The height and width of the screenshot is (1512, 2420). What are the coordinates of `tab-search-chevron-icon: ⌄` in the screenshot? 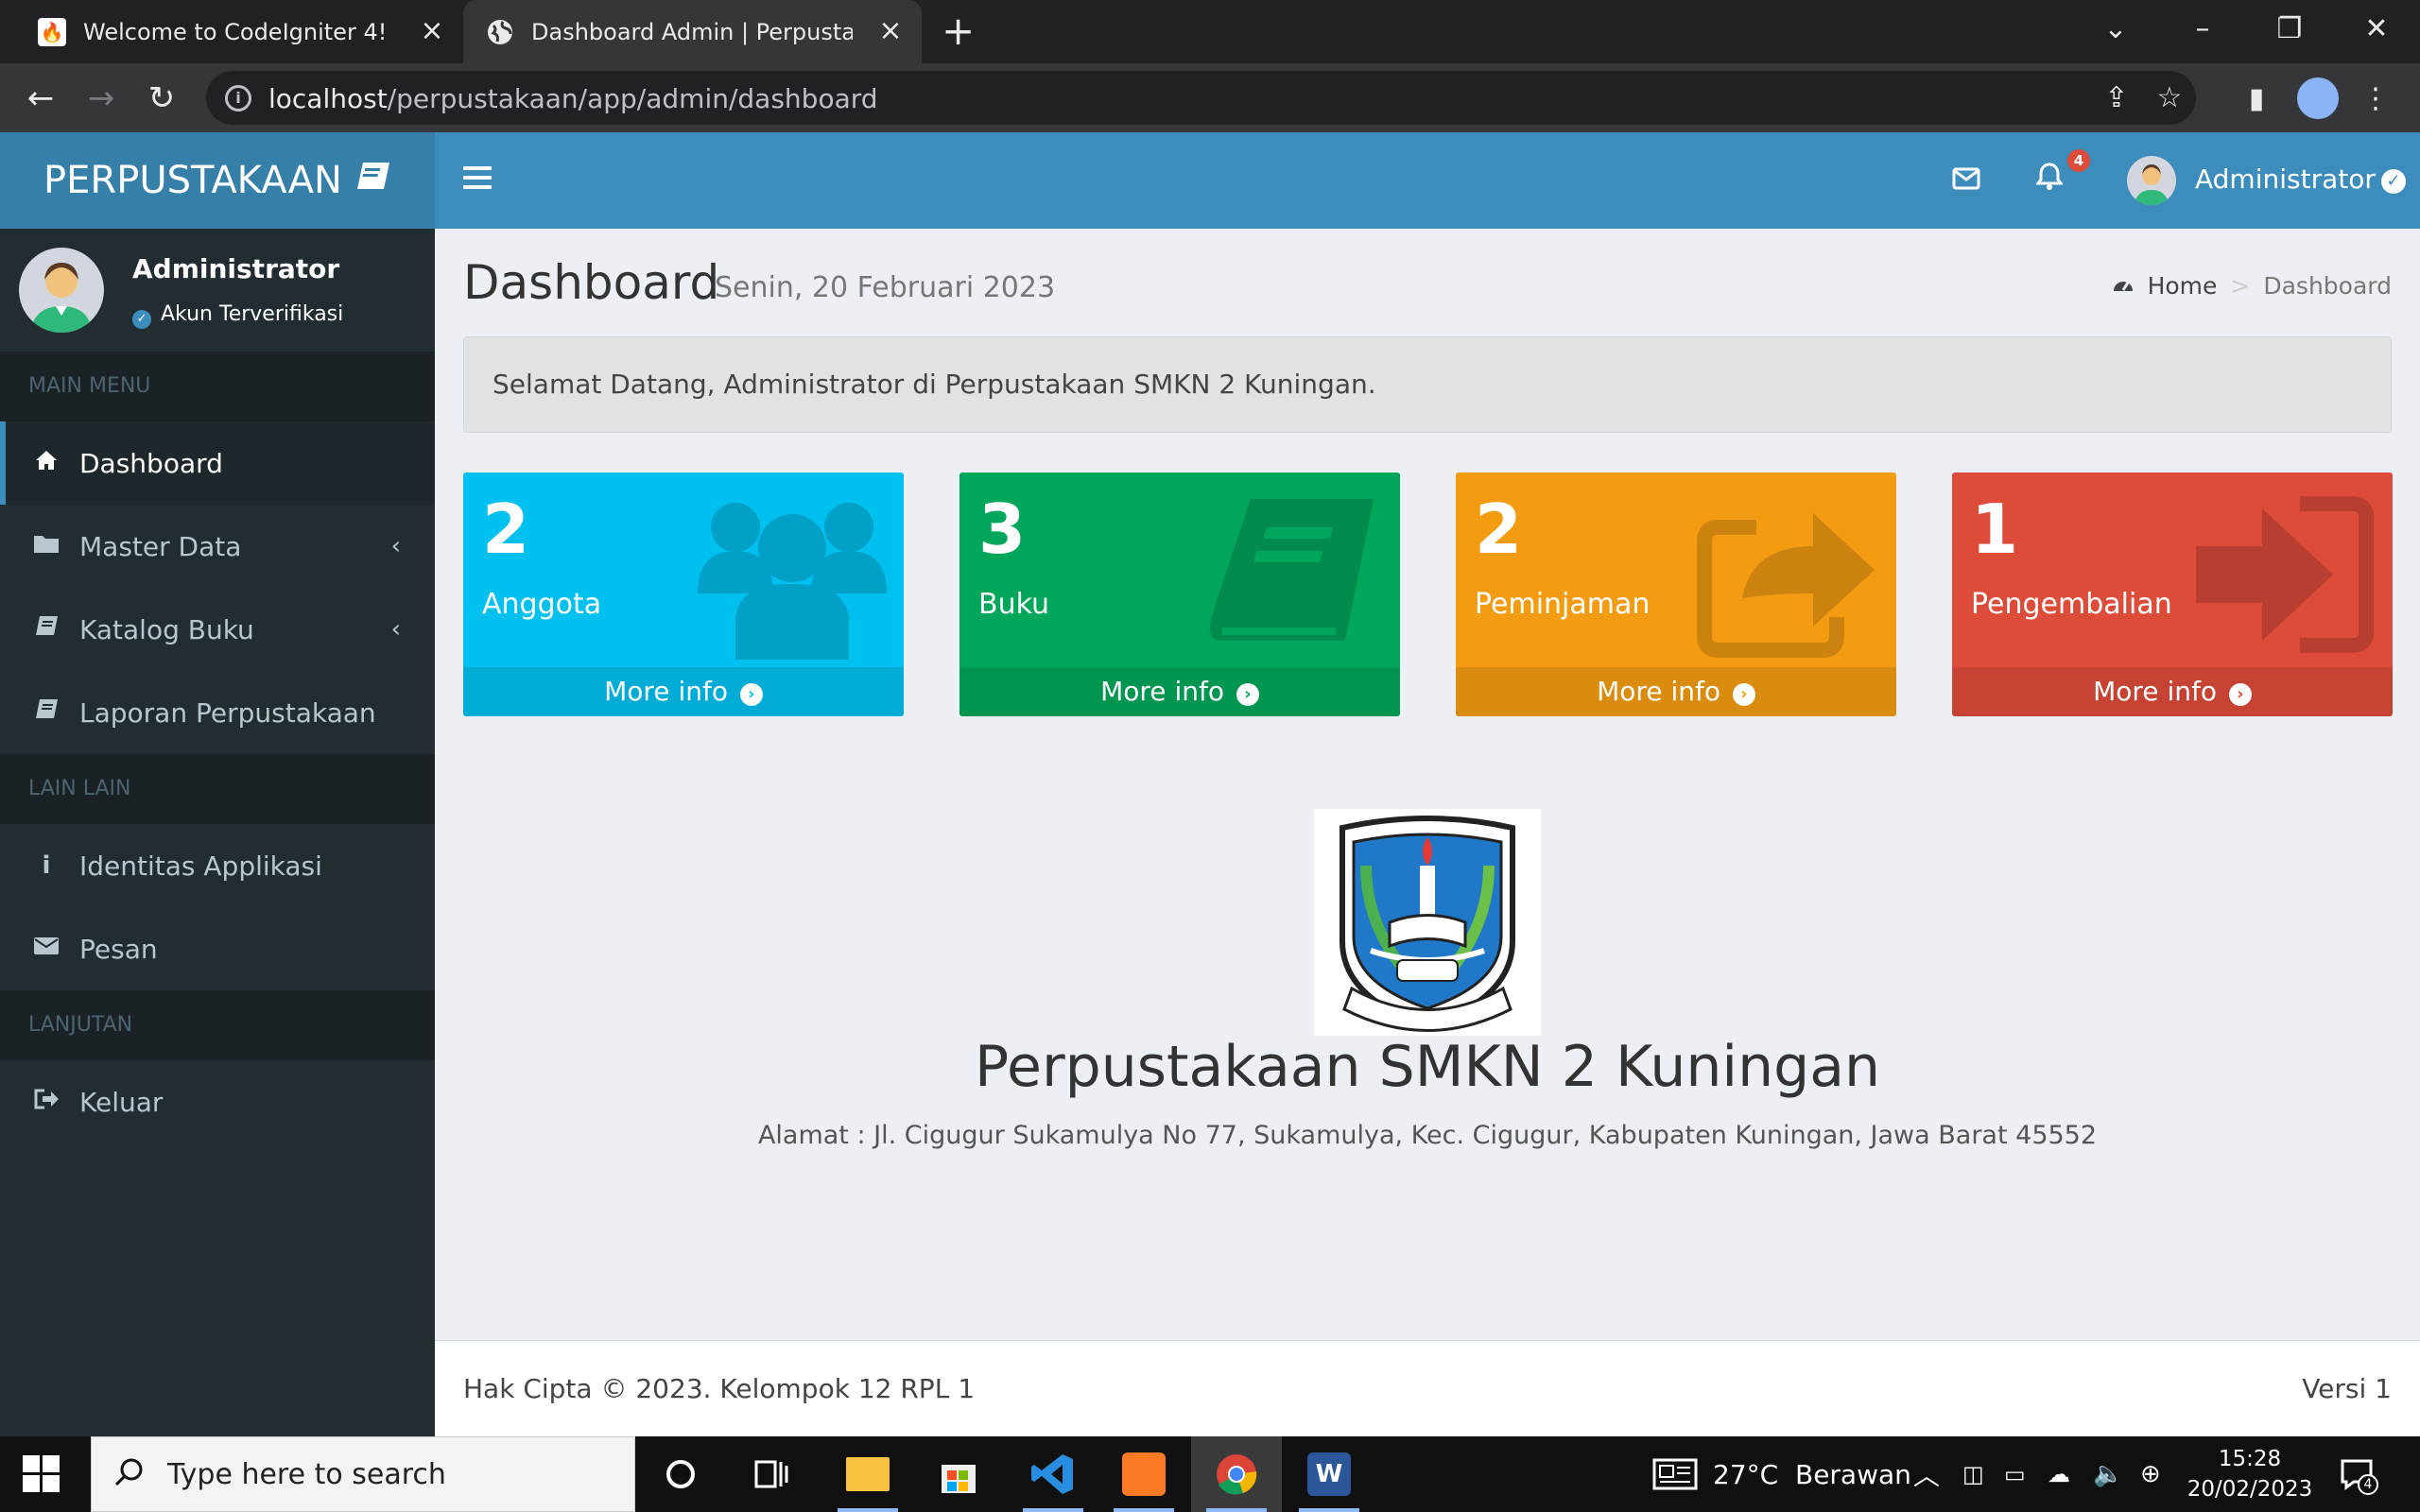 It's located at (2115, 28).